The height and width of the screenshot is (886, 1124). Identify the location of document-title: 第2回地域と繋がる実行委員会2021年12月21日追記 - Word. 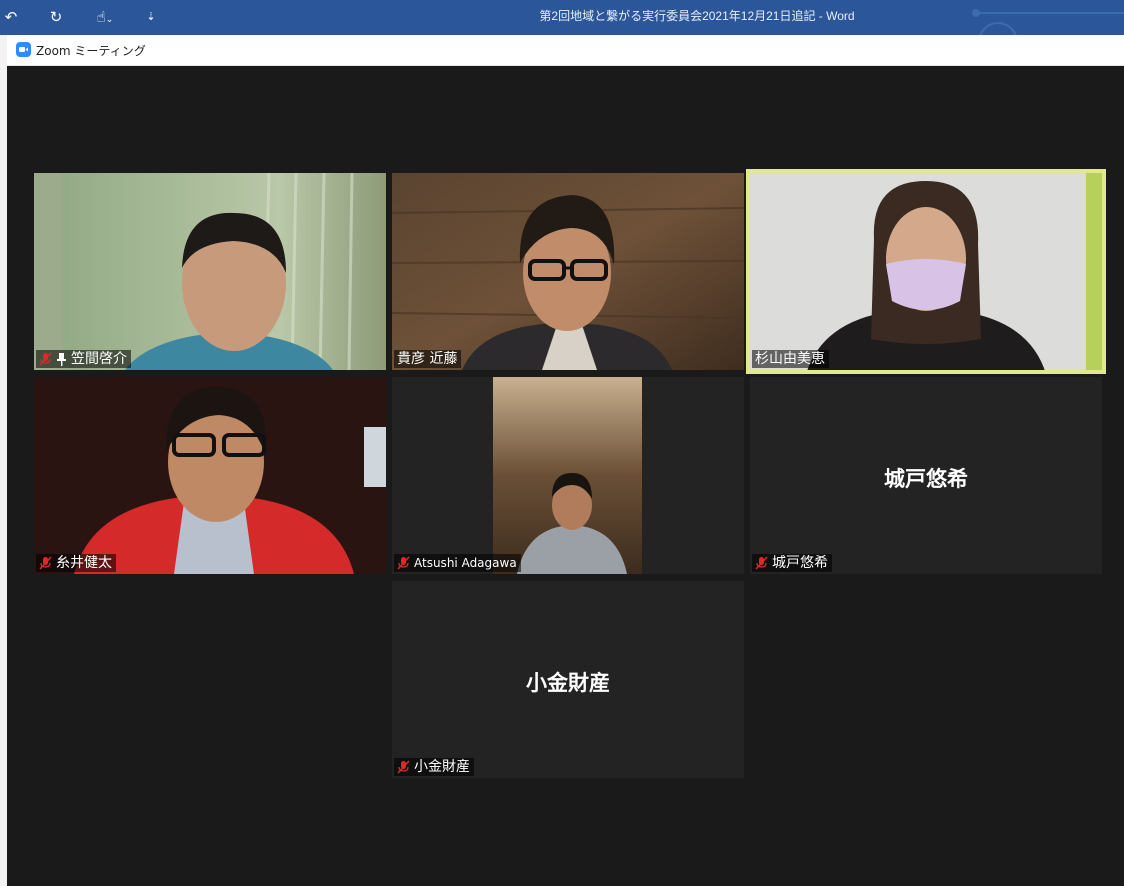
(697, 16).